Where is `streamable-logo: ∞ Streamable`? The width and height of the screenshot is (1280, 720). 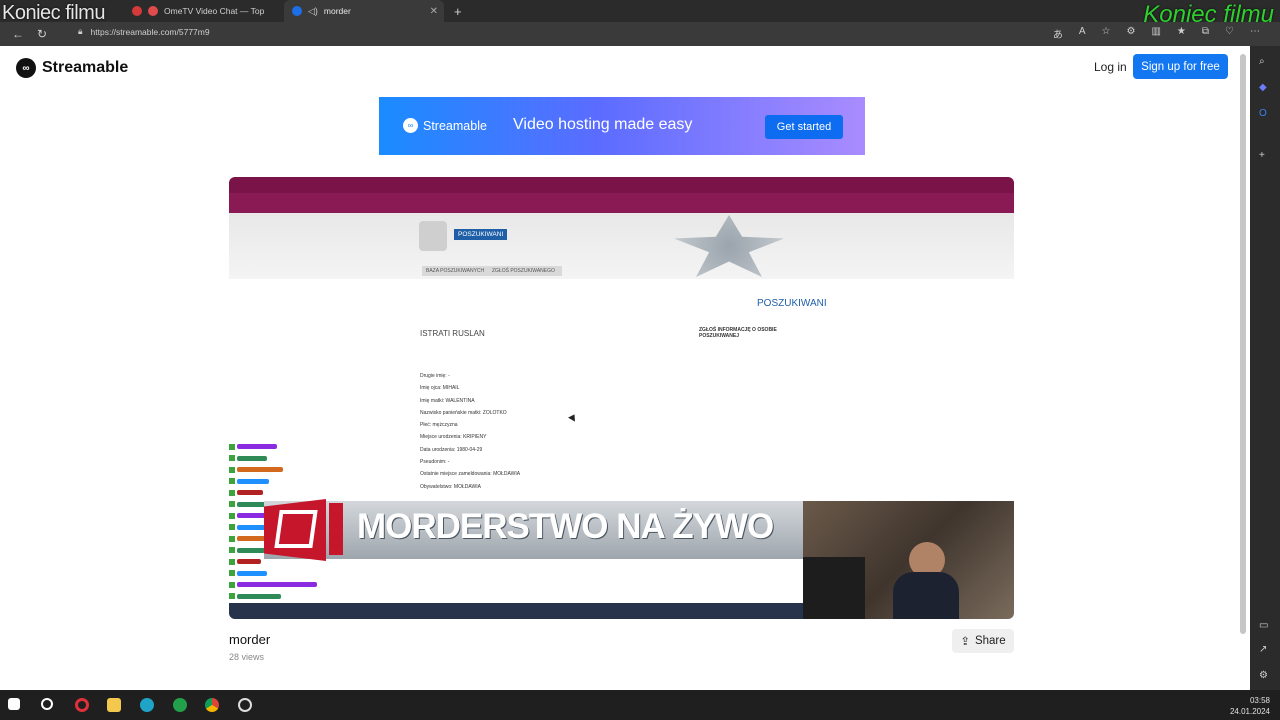 streamable-logo: ∞ Streamable is located at coordinates (72, 68).